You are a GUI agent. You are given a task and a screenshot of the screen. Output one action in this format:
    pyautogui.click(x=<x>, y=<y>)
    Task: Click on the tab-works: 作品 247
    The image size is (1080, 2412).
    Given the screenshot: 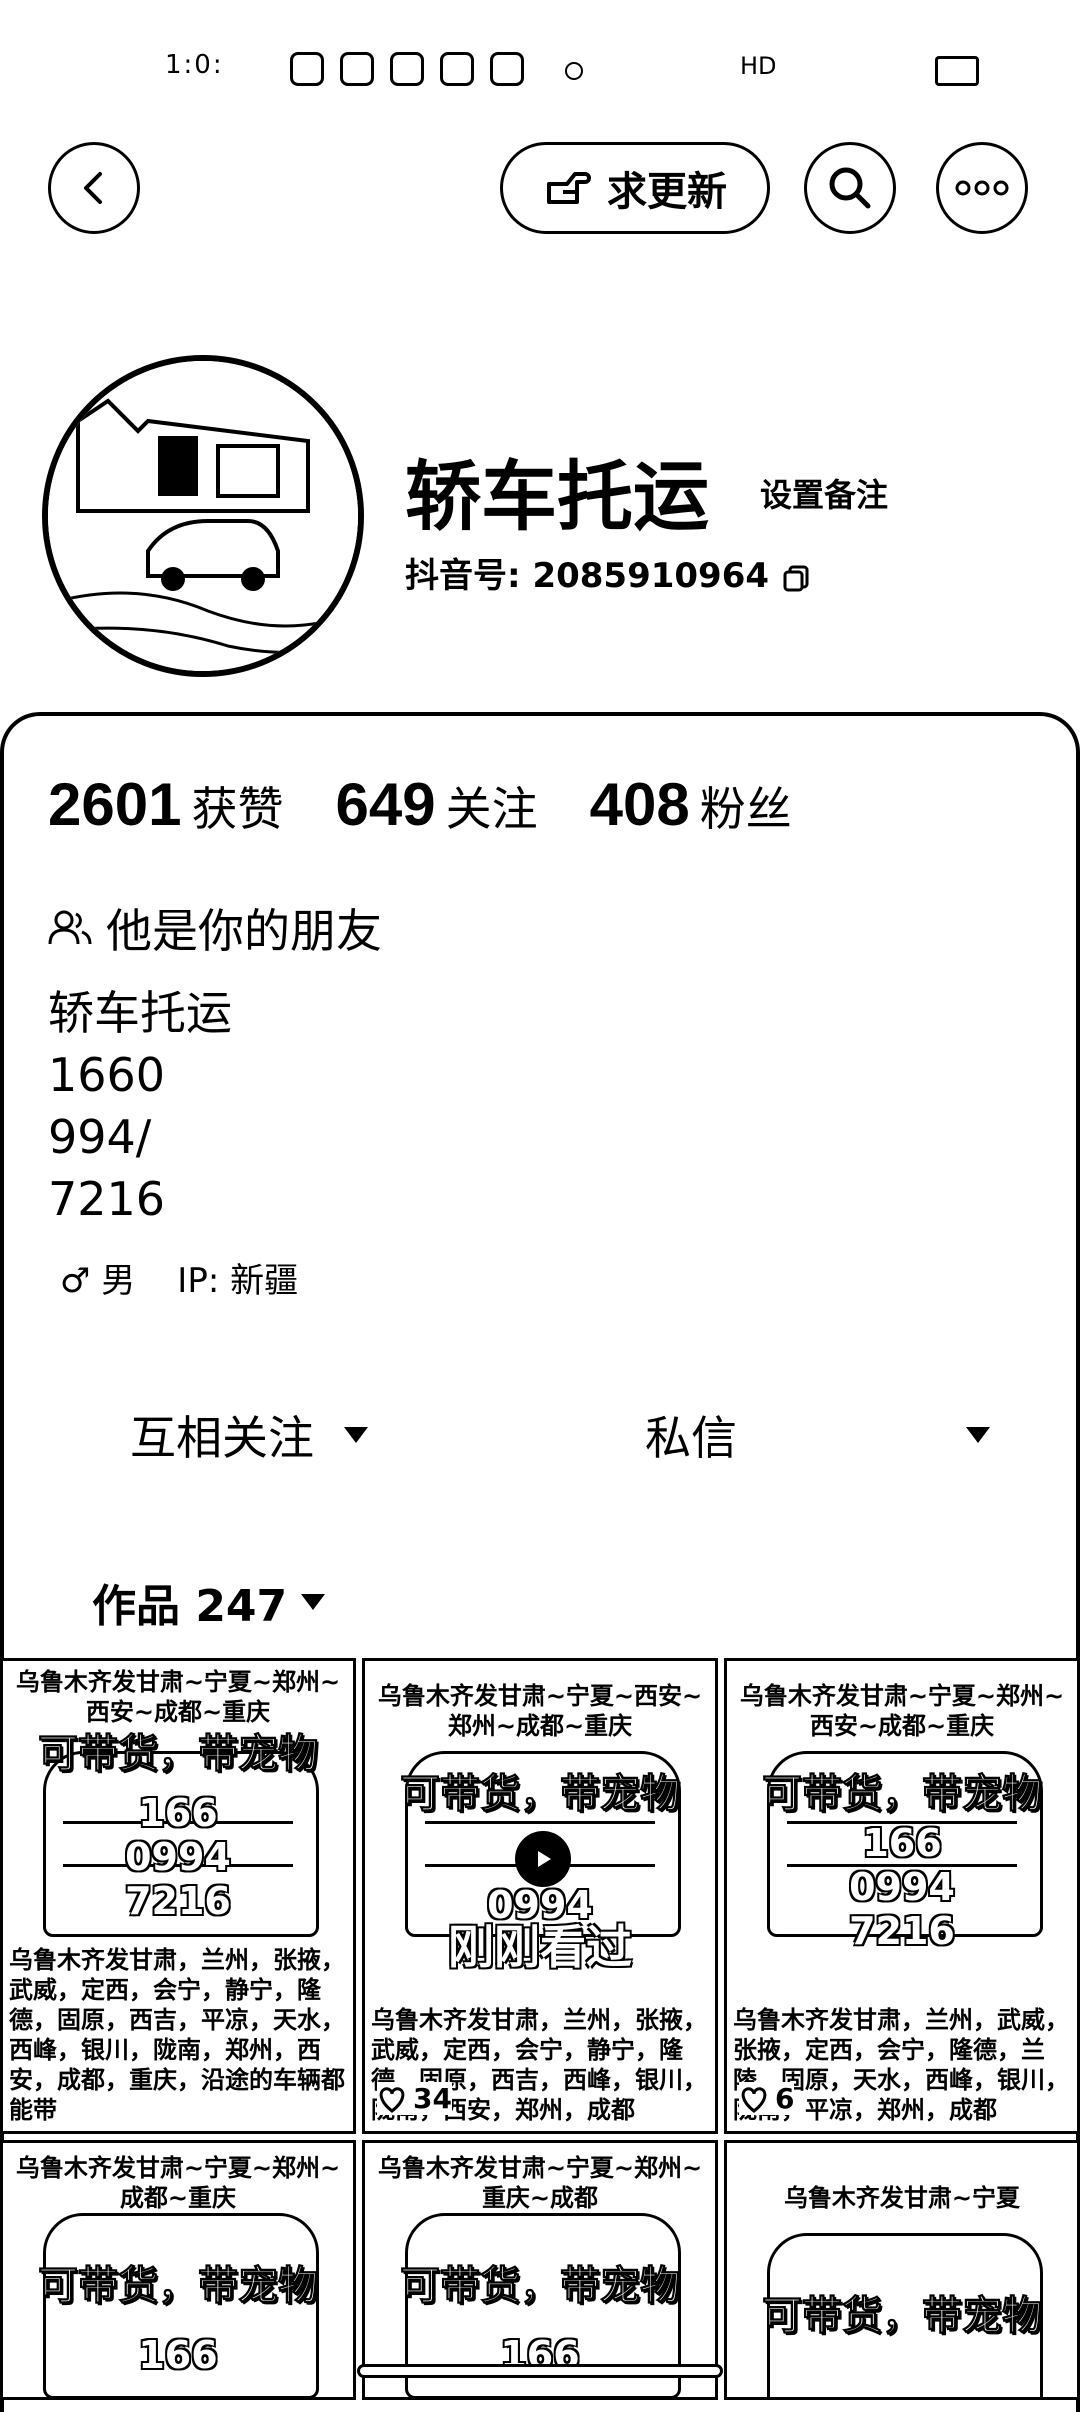 What is the action you would take?
    pyautogui.click(x=209, y=1602)
    